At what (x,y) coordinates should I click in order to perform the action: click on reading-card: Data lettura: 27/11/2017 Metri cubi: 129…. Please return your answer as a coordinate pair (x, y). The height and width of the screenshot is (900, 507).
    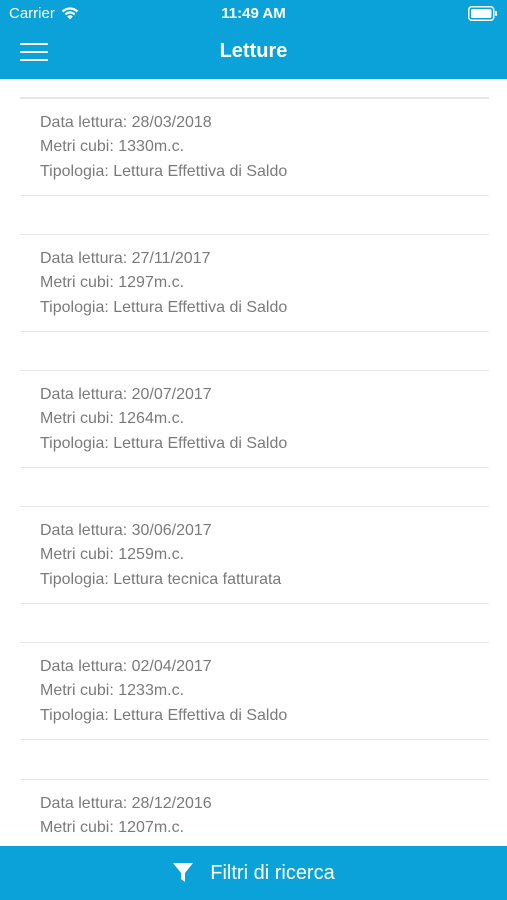
    Looking at the image, I should click on (254, 283).